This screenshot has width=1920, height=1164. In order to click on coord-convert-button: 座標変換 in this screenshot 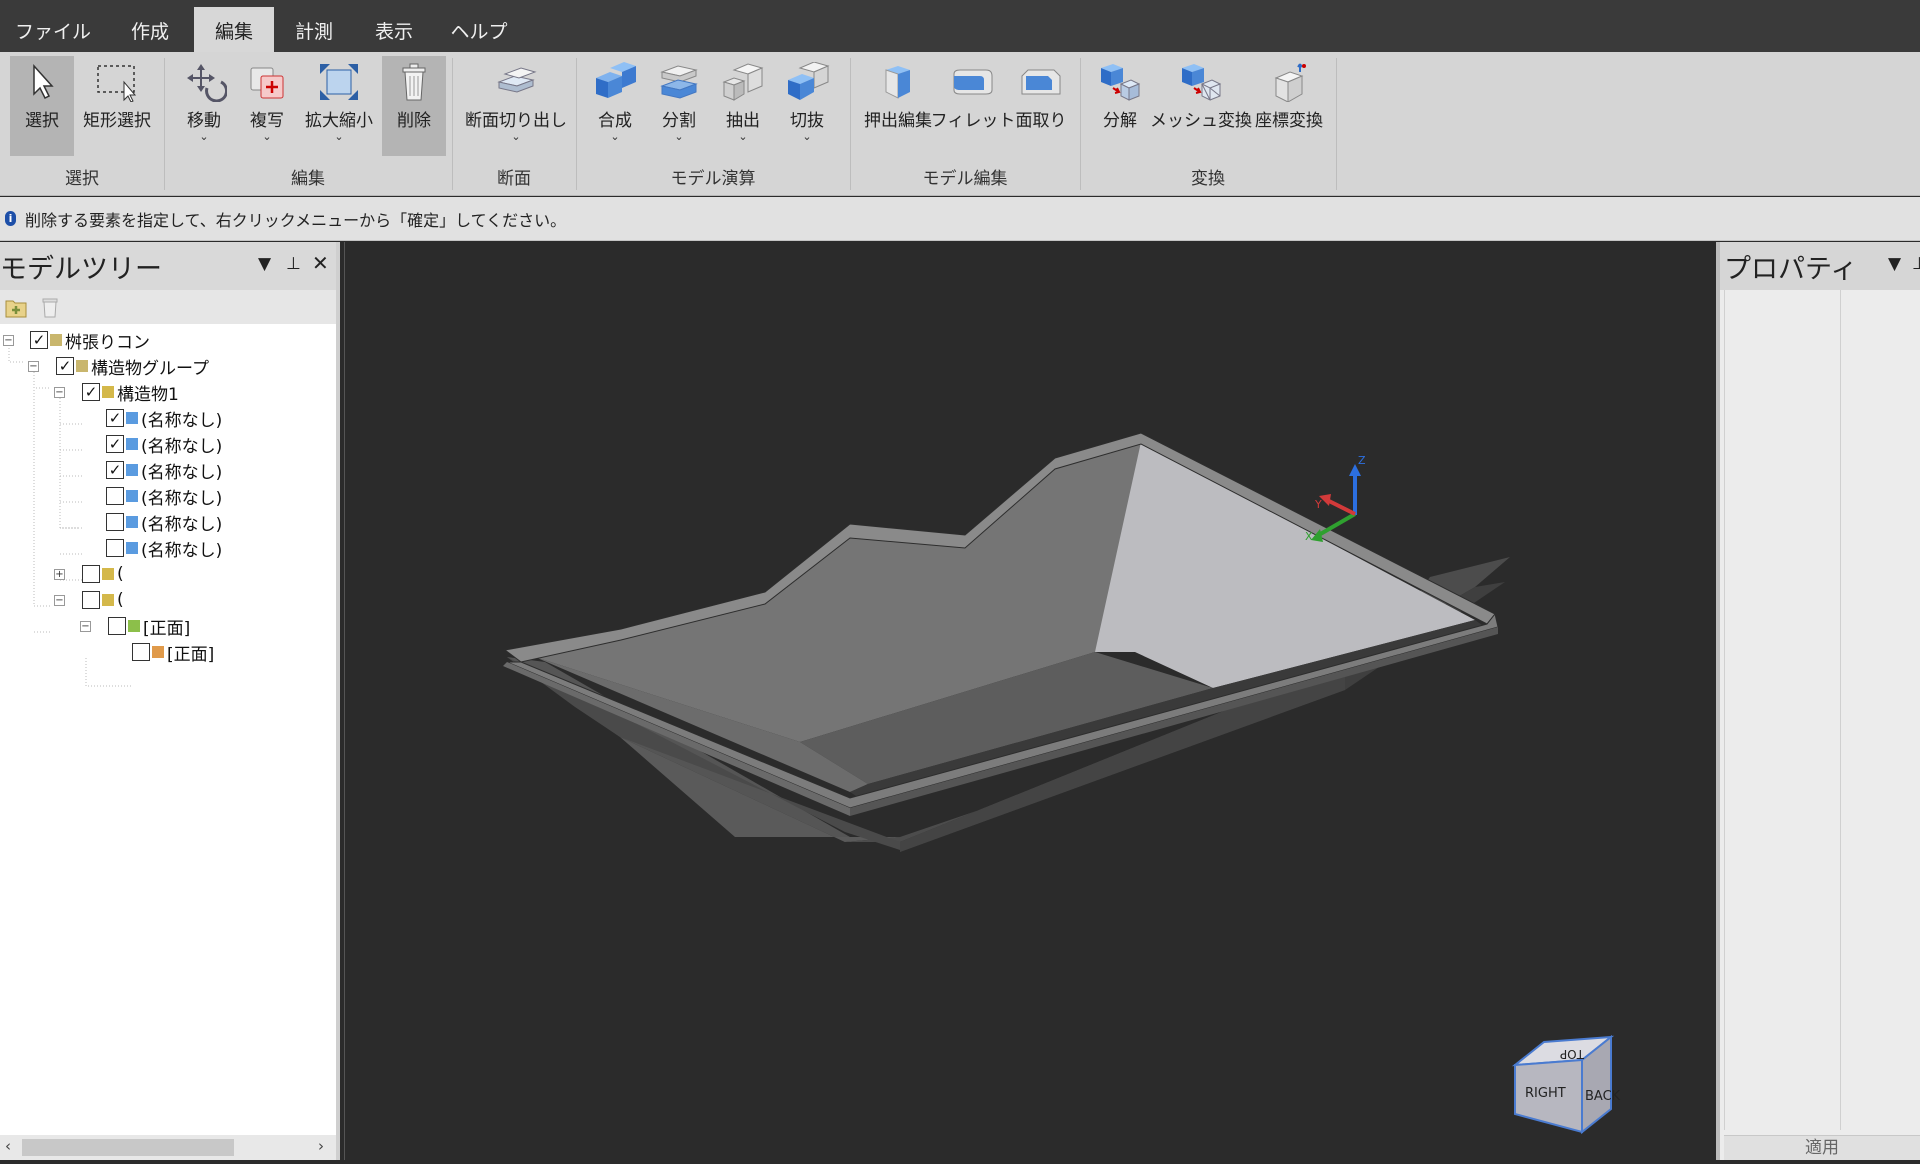, I will do `click(1289, 106)`.